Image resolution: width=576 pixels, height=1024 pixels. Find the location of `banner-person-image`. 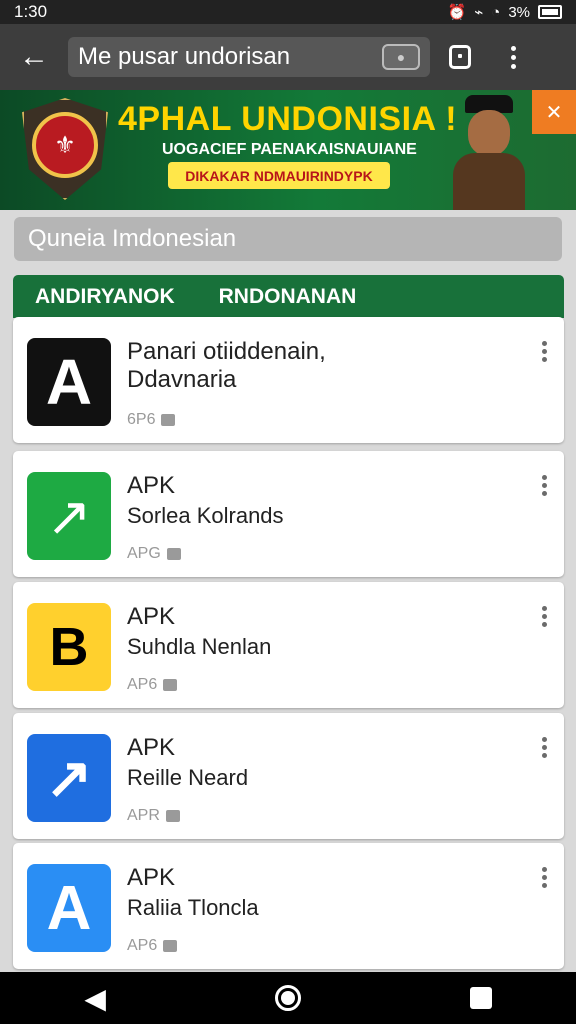

banner-person-image is located at coordinates (489, 152).